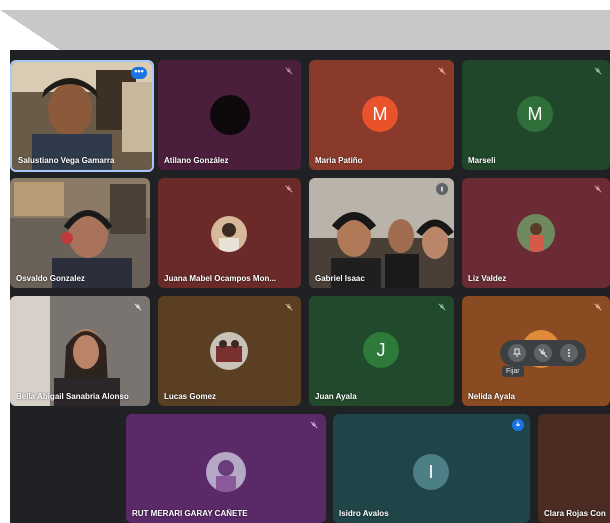  I want to click on avatar: J, so click(381, 350).